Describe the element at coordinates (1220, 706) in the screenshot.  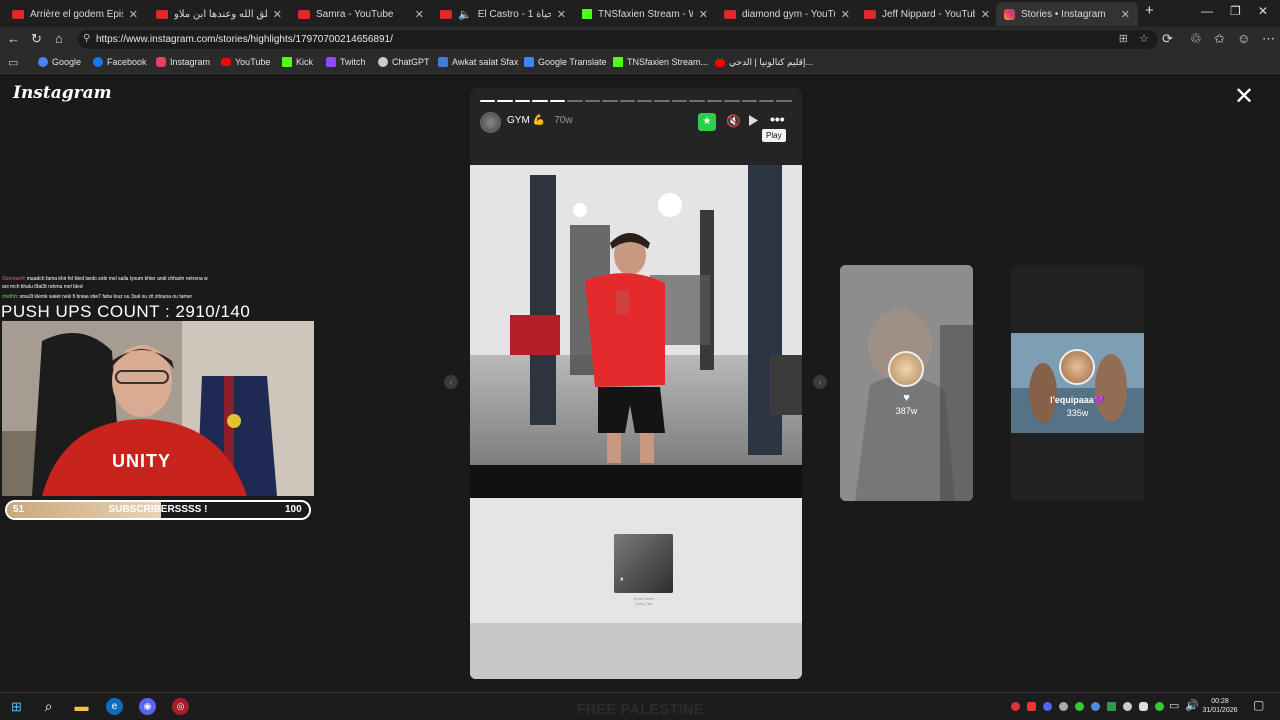
I see `clock: 00:28 31/01/2026` at that location.